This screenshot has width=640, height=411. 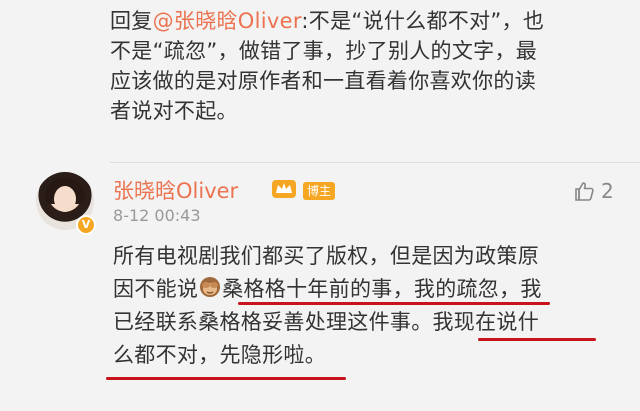 I want to click on reply-line-4: 者说对不起。, so click(x=174, y=111).